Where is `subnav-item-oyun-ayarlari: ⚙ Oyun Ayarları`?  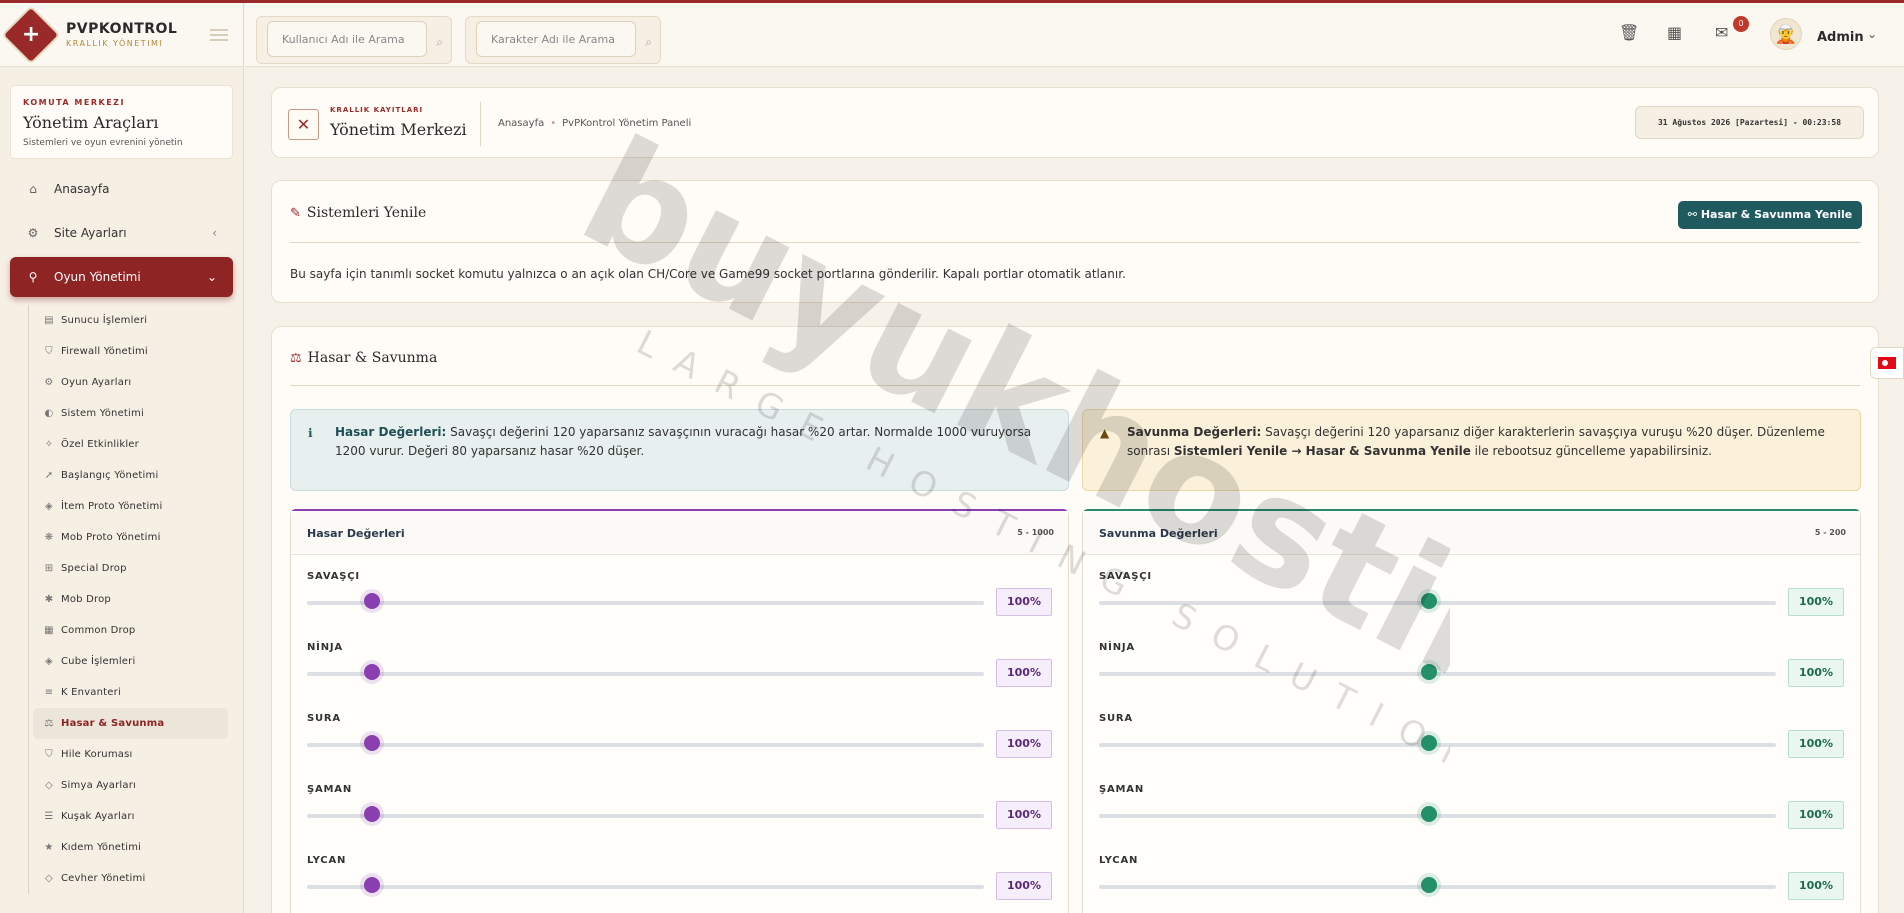 subnav-item-oyun-ayarlari: ⚙ Oyun Ayarları is located at coordinates (133, 382).